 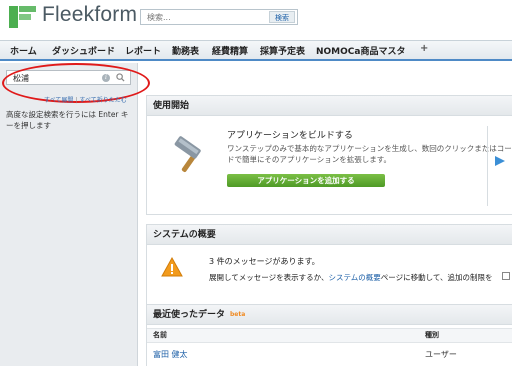 I want to click on global-search: 検索, so click(x=219, y=17).